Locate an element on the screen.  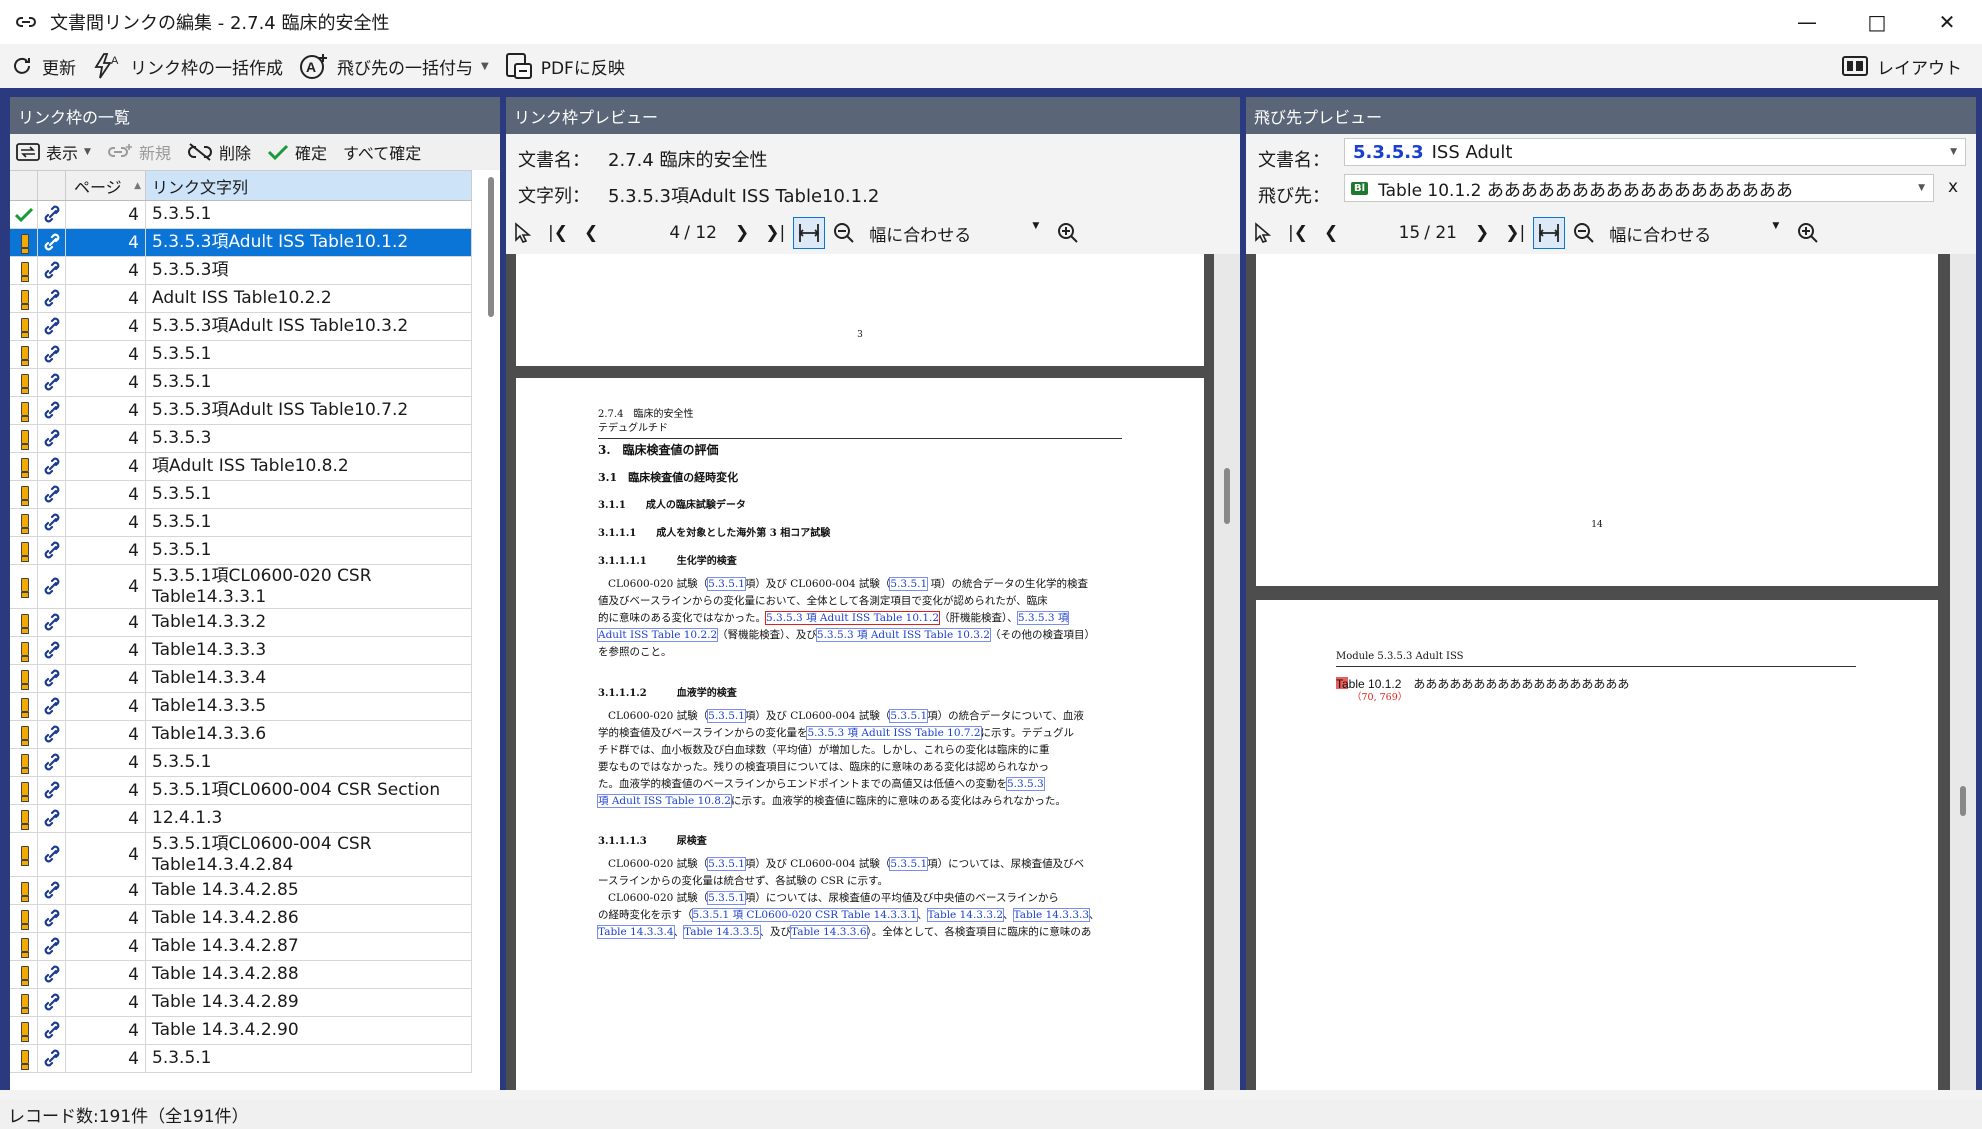
page-number-input: 15 is located at coordinates (1386, 233).